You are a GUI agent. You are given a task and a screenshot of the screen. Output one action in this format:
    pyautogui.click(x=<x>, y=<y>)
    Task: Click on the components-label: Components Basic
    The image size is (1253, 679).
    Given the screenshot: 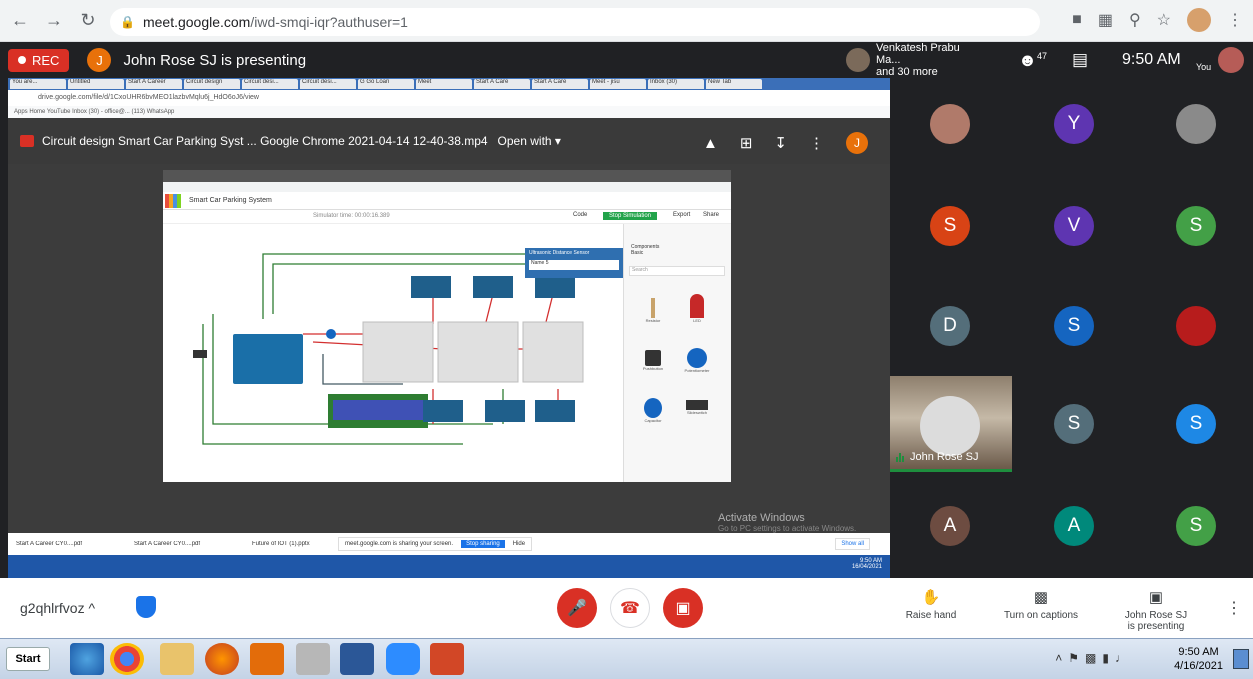 What is the action you would take?
    pyautogui.click(x=645, y=250)
    